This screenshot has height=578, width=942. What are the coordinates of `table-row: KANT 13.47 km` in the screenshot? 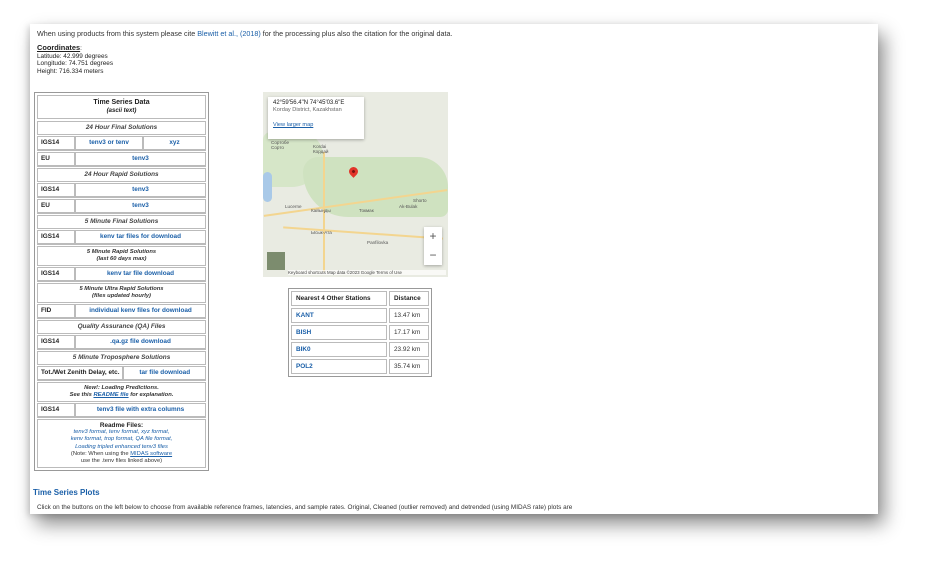 It's located at (360, 315).